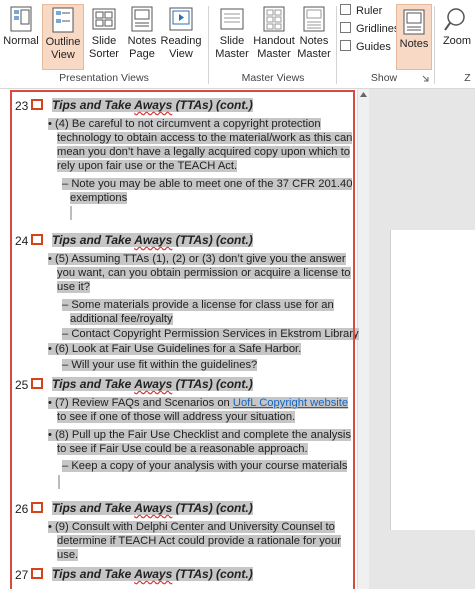 Image resolution: width=475 pixels, height=589 pixels. What do you see at coordinates (181, 54) in the screenshot?
I see `reading-view-label2: View` at bounding box center [181, 54].